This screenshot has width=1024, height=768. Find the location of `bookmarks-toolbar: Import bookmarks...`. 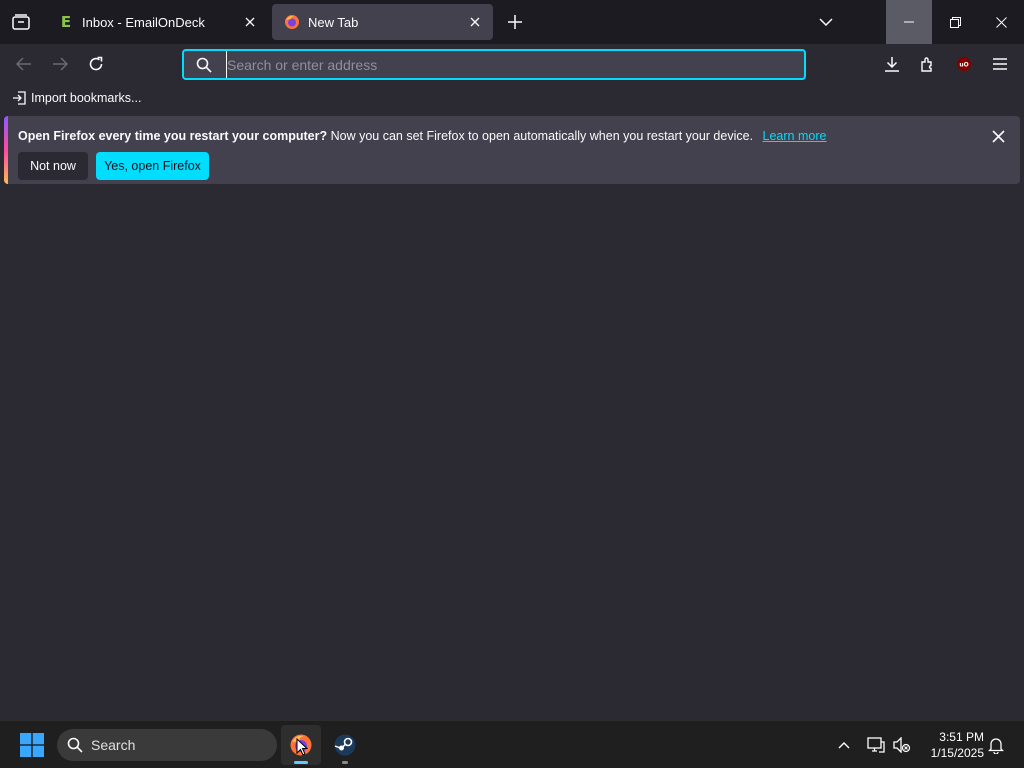

bookmarks-toolbar: Import bookmarks... is located at coordinates (512, 98).